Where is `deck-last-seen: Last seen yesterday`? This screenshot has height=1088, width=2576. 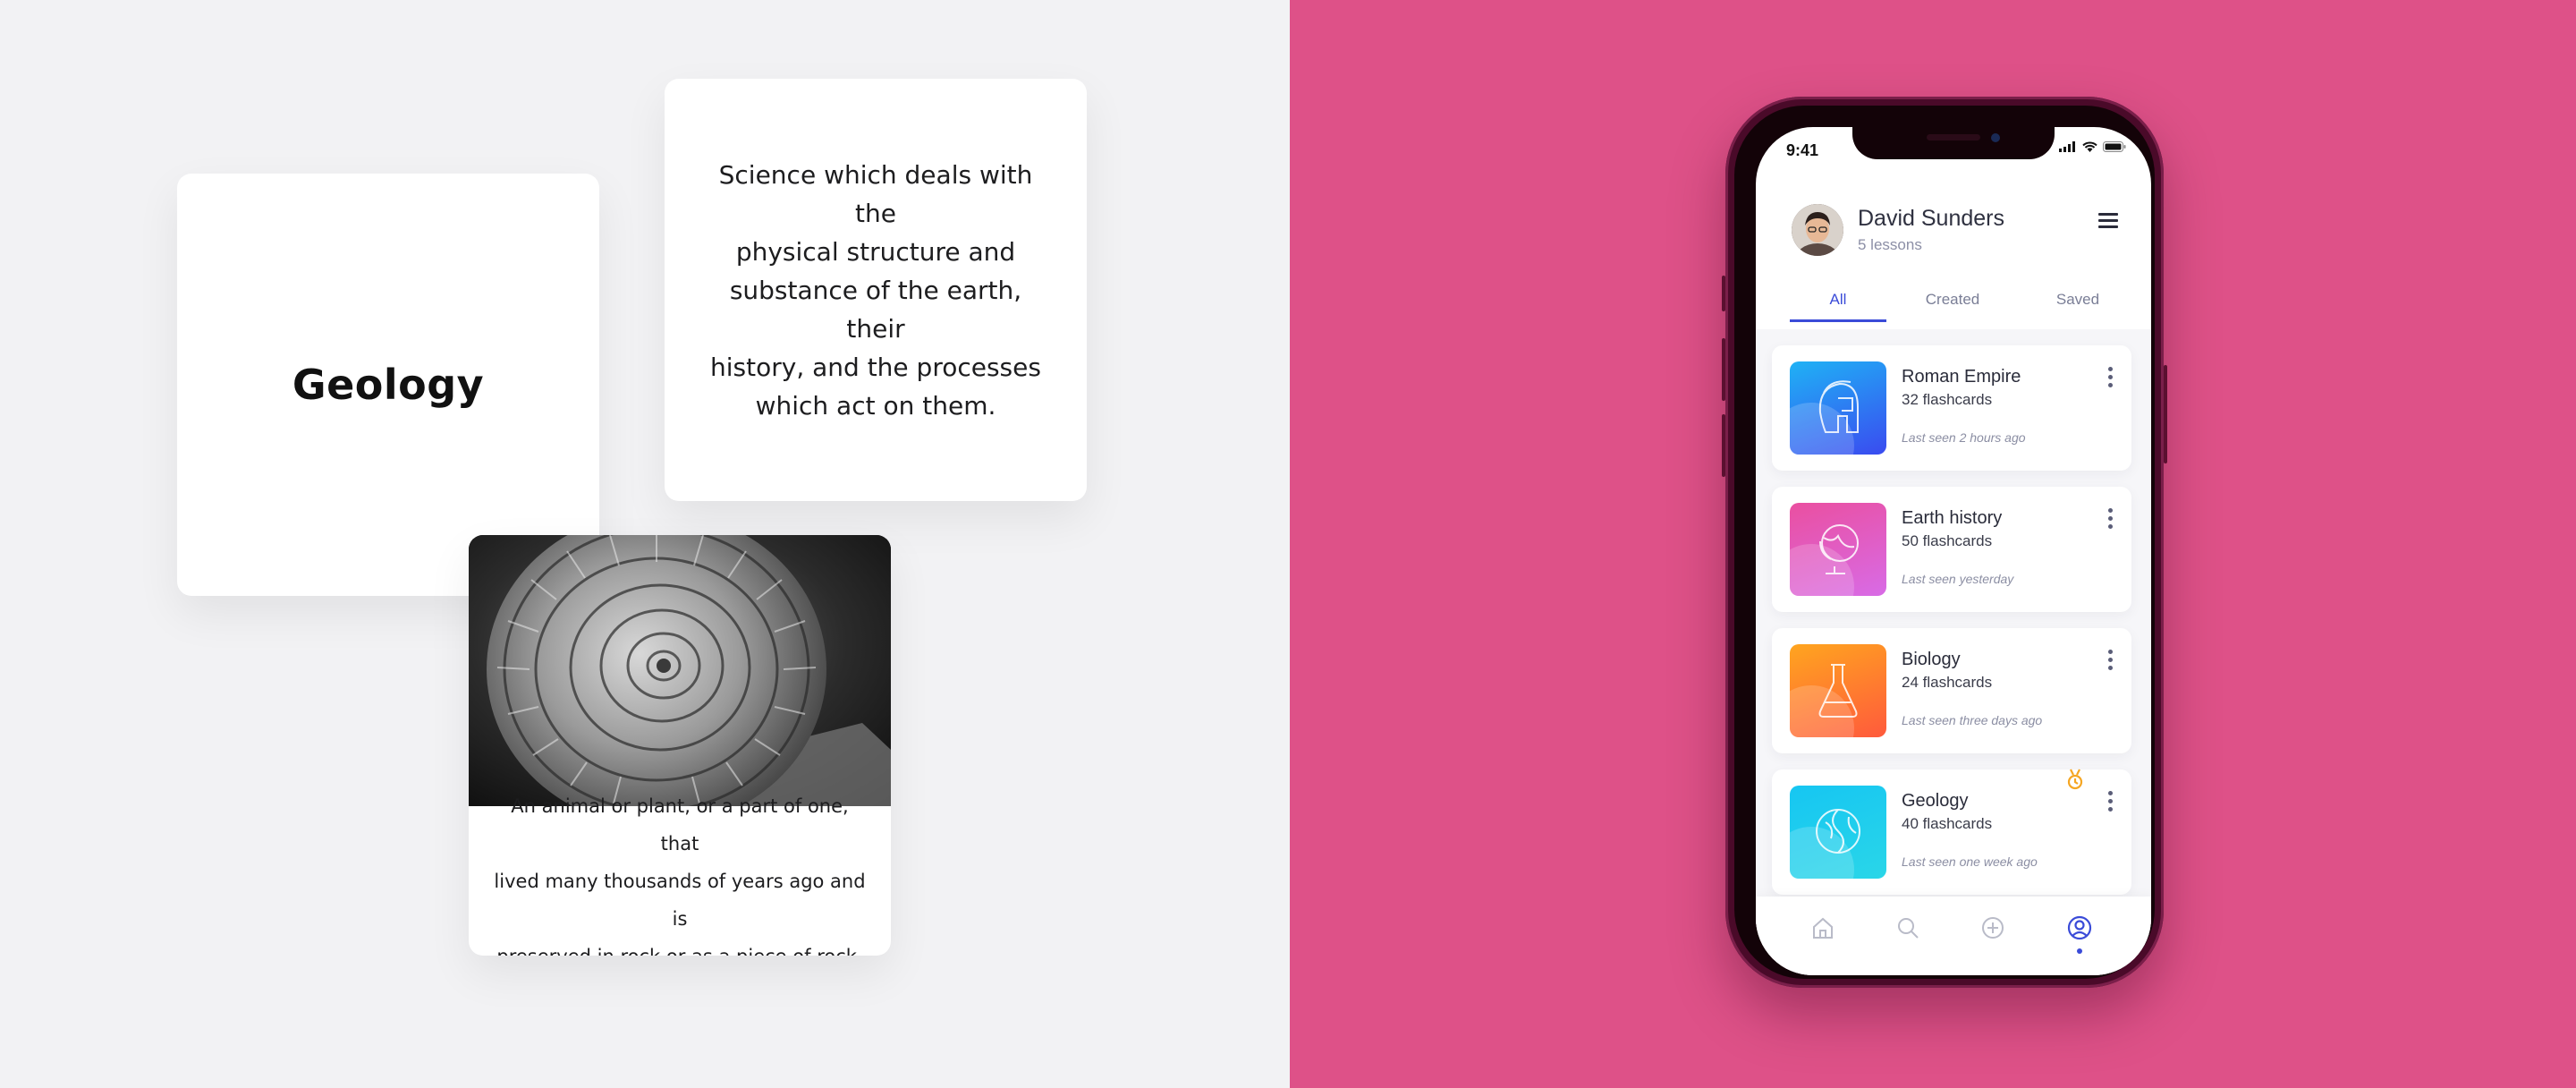
deck-last-seen: Last seen yesterday is located at coordinates (1958, 579).